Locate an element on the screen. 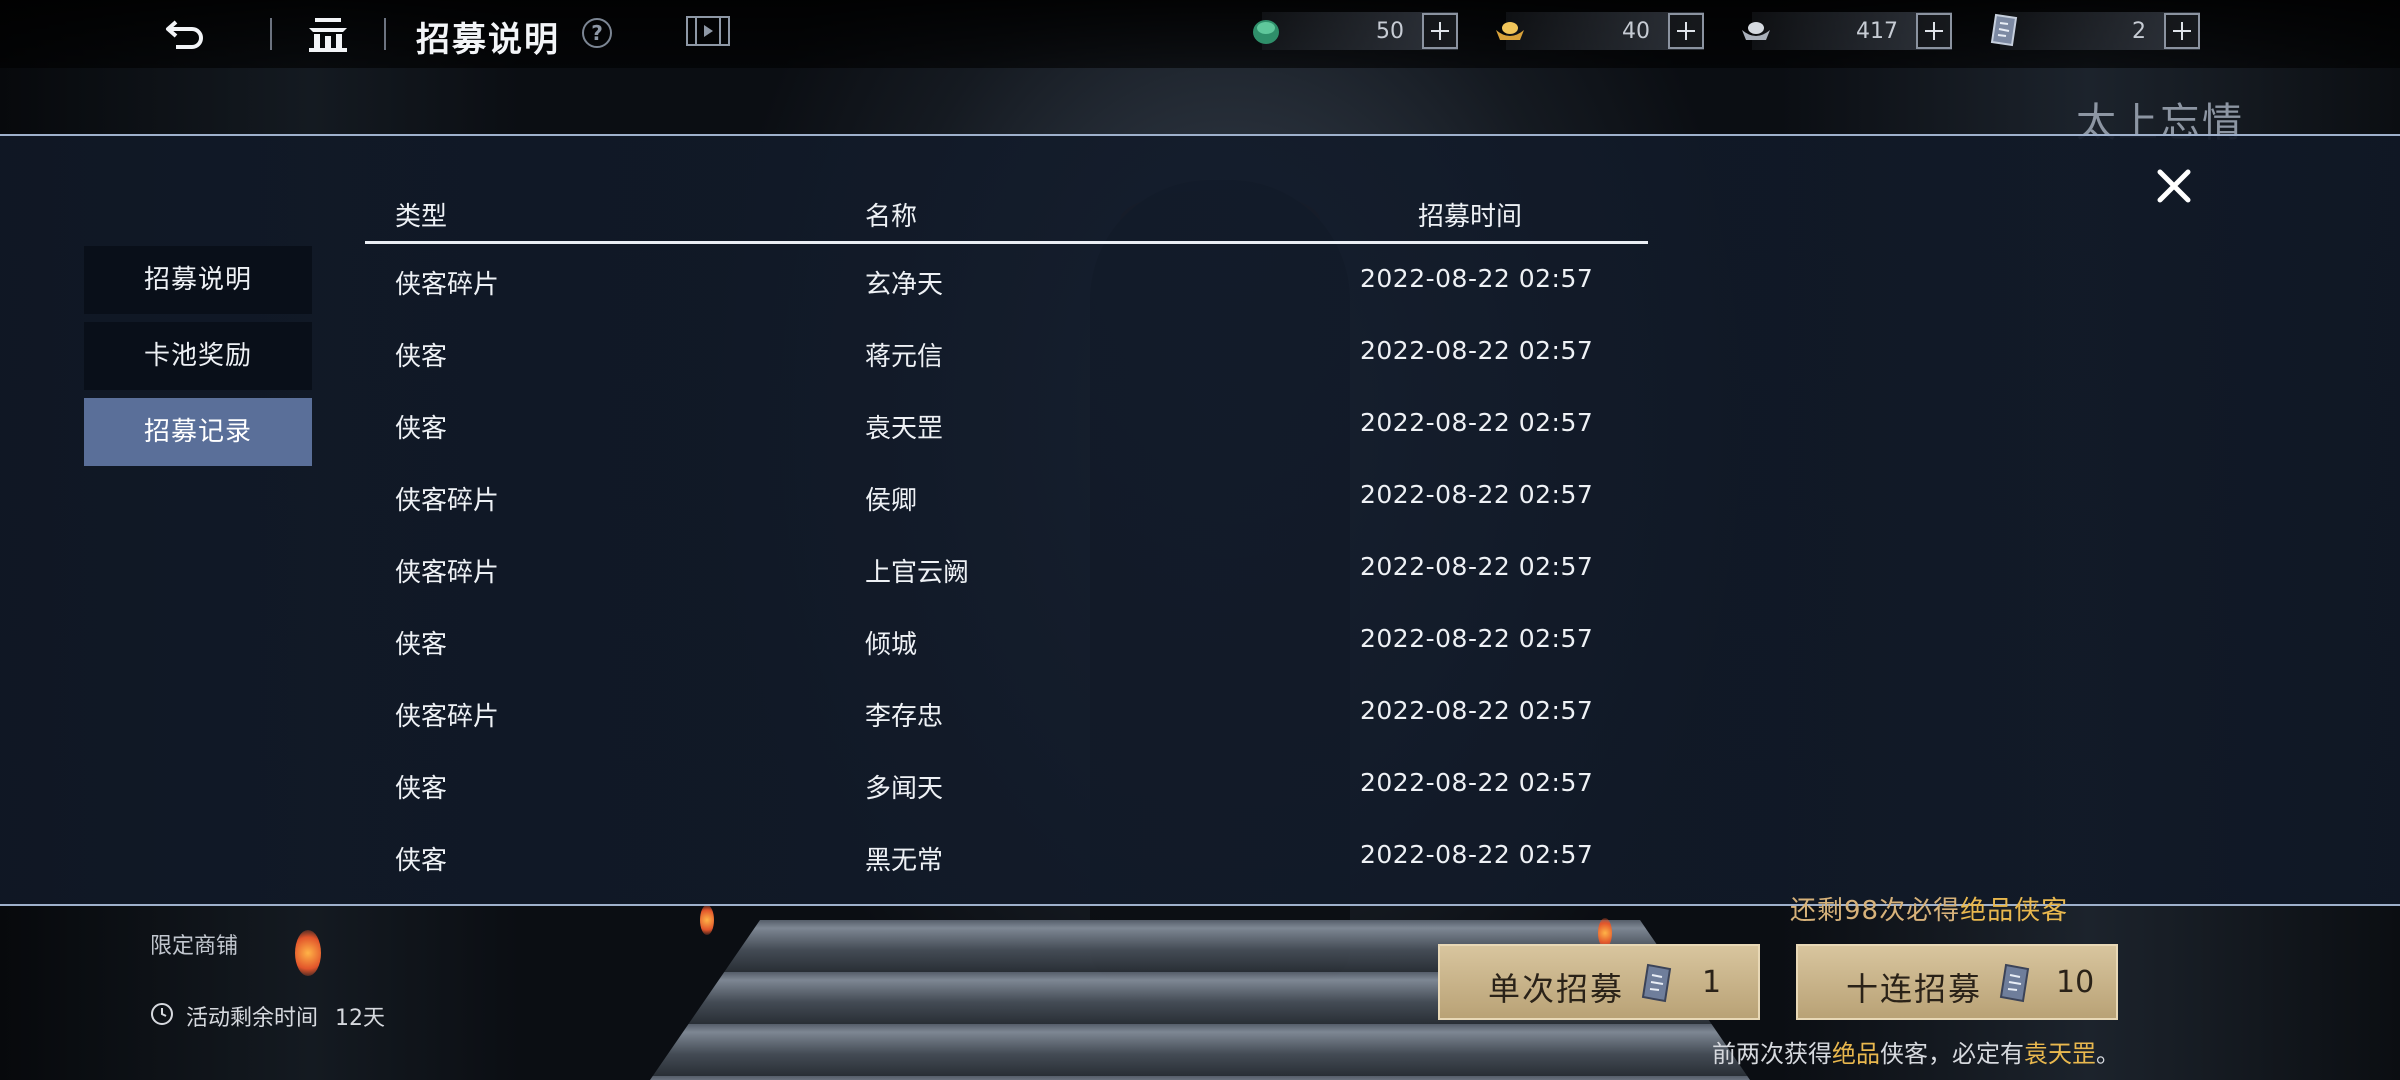 The height and width of the screenshot is (1080, 2400). tip-text: 侠客，必定有 is located at coordinates (1952, 1054).